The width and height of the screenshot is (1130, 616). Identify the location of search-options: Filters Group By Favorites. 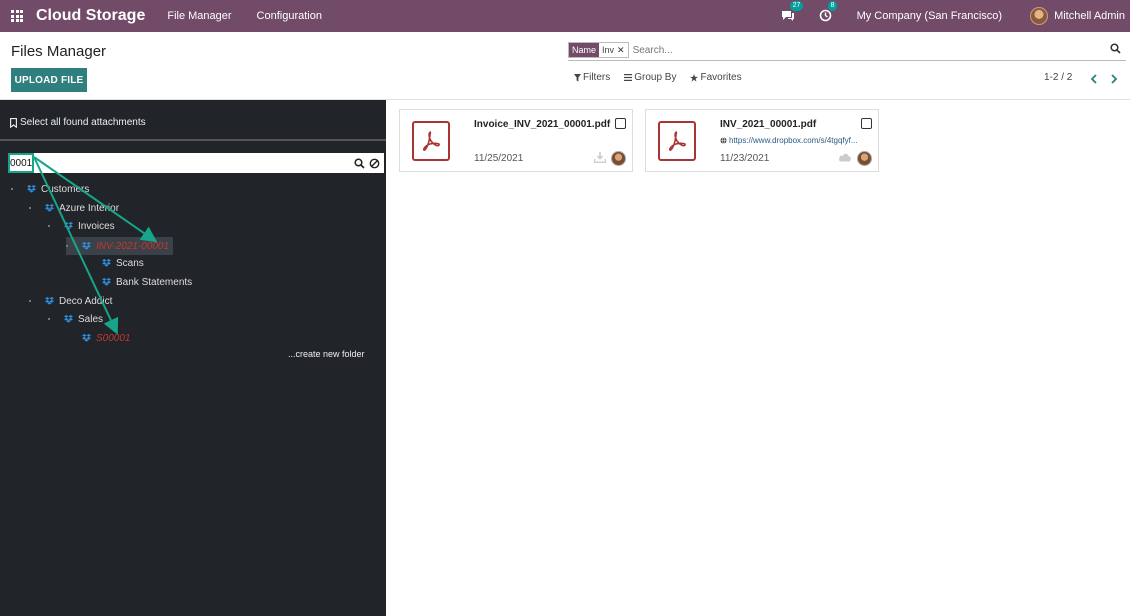
(665, 77).